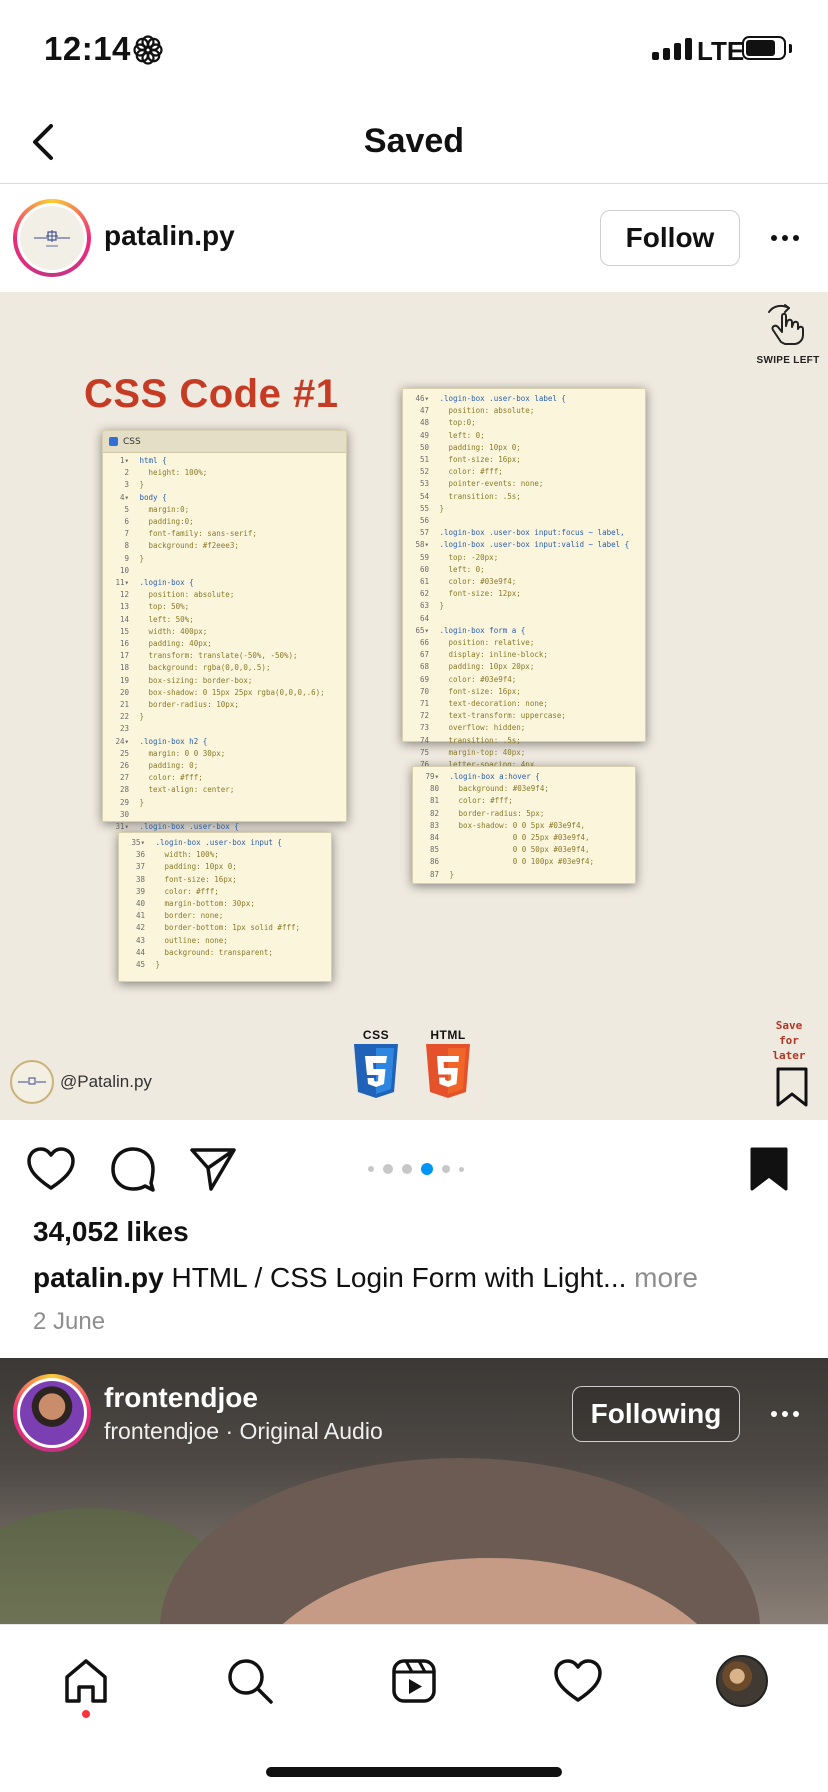  Describe the element at coordinates (52, 1413) in the screenshot. I see `next-post-avatar` at that location.